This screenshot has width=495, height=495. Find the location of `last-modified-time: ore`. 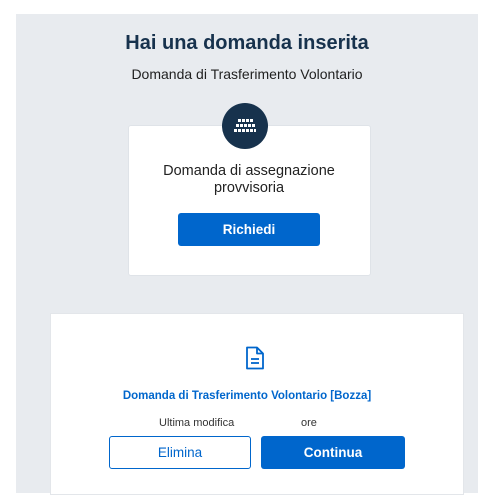

last-modified-time: ore is located at coordinates (309, 423).